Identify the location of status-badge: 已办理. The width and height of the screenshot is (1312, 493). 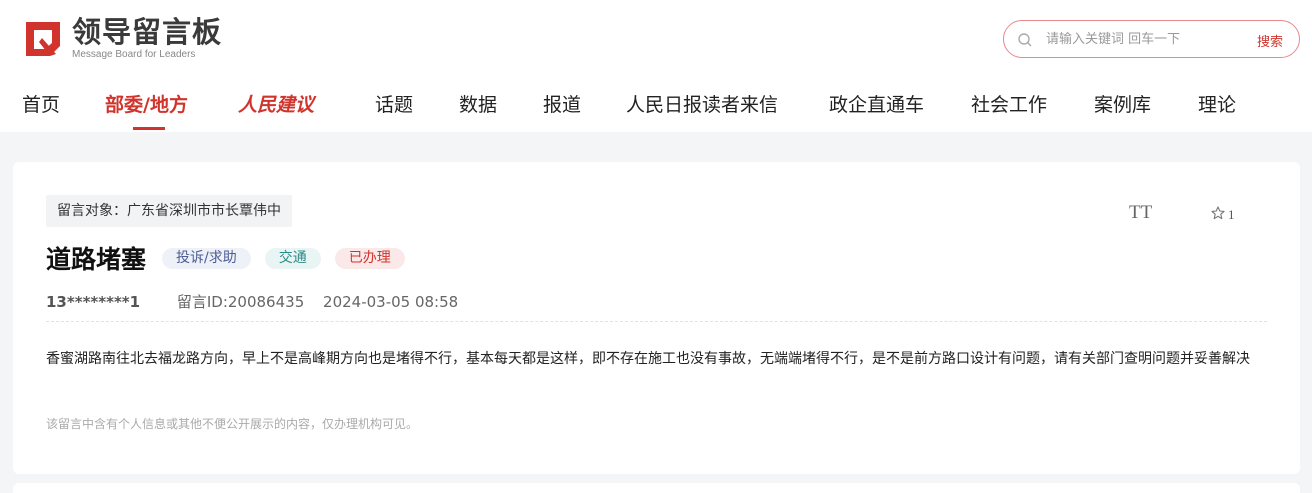
(369, 258).